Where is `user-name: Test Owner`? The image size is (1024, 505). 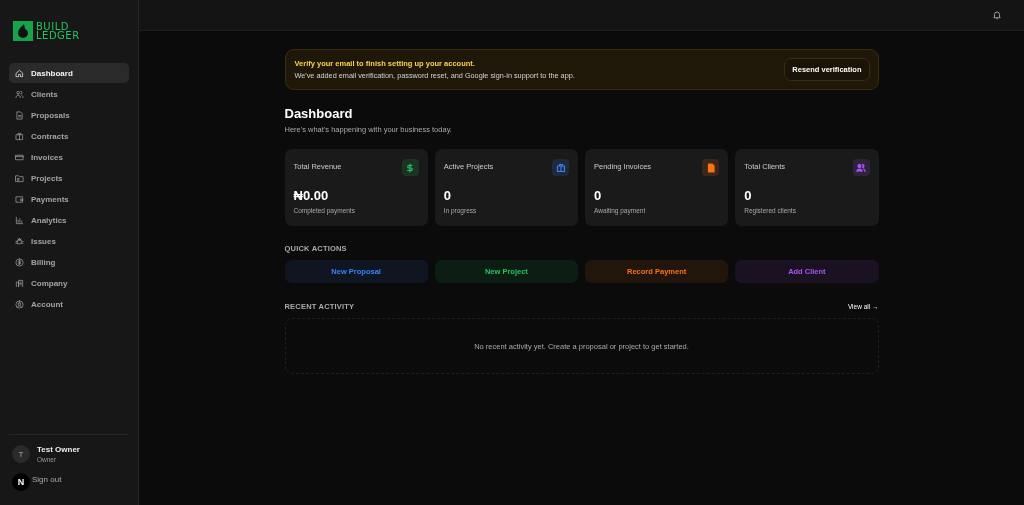
user-name: Test Owner is located at coordinates (58, 449).